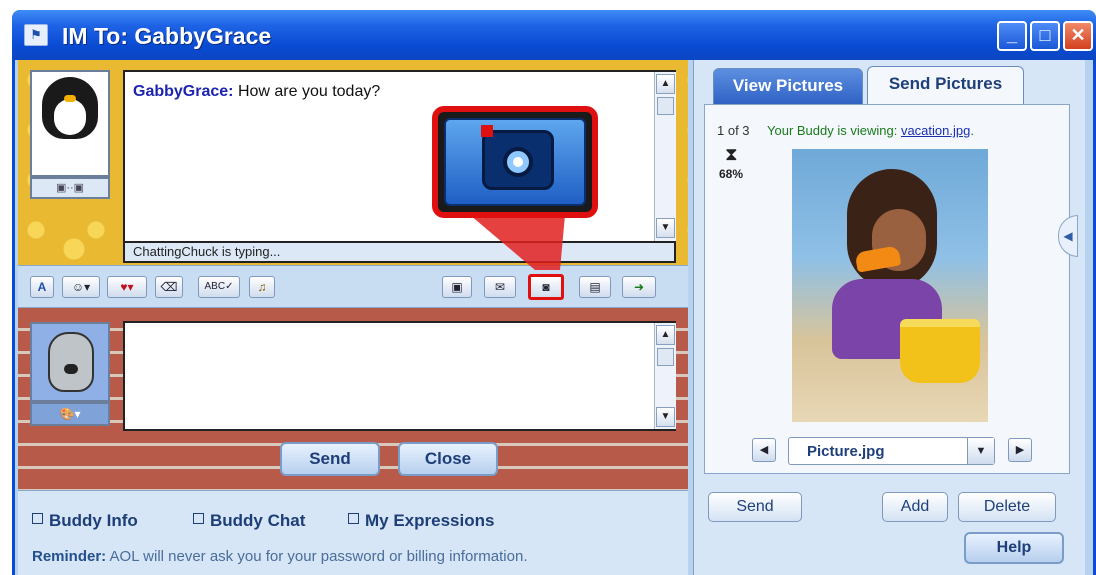  I want to click on eraser-icon: ⌫, so click(169, 287).